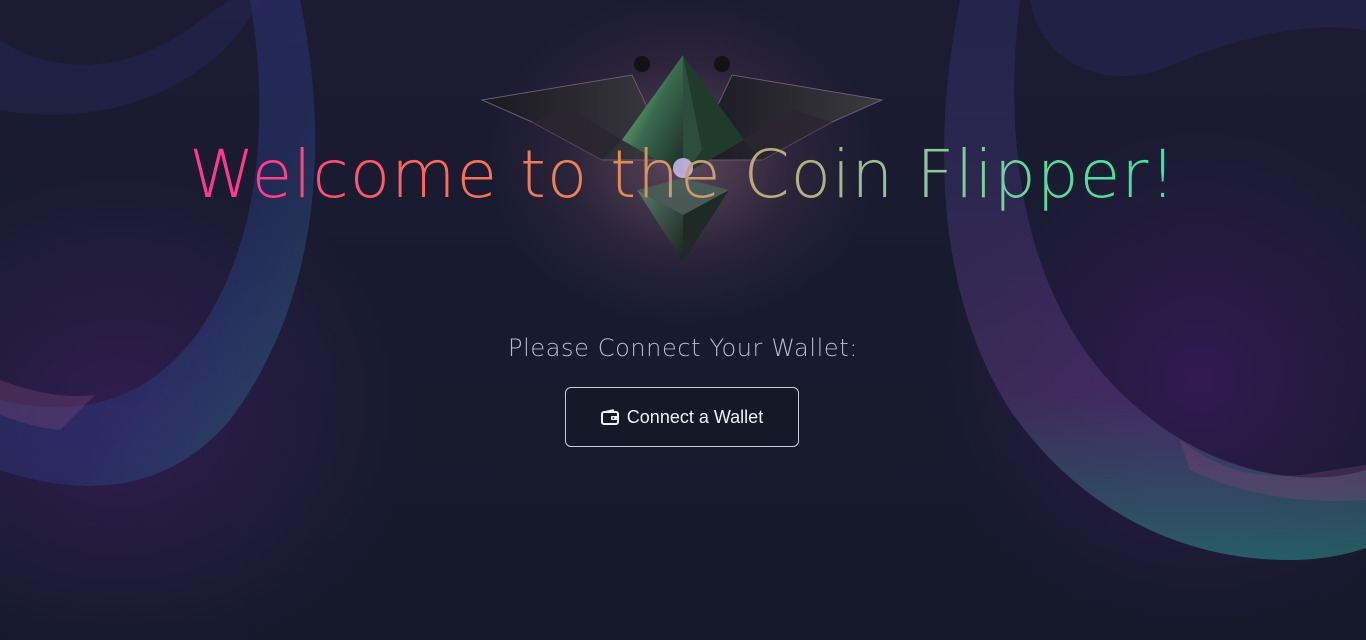  What do you see at coordinates (683, 175) in the screenshot?
I see `page-title: Welcome to the Coin Flipper!` at bounding box center [683, 175].